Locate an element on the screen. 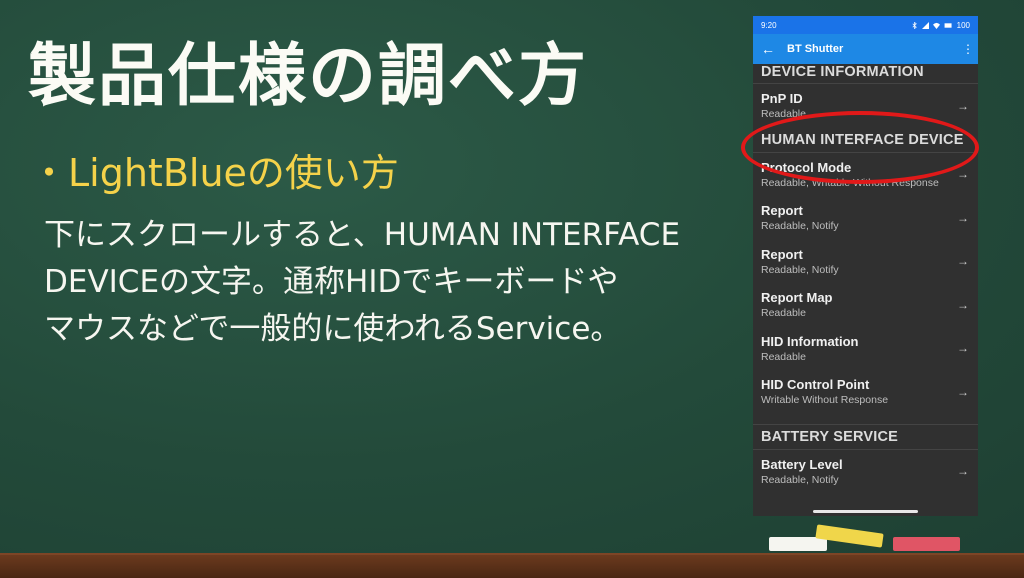 The height and width of the screenshot is (578, 1024). characteristic-properties: Writable Without Response is located at coordinates (825, 400).